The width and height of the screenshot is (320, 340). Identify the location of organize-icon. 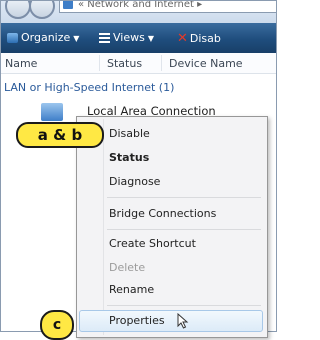
(12, 38).